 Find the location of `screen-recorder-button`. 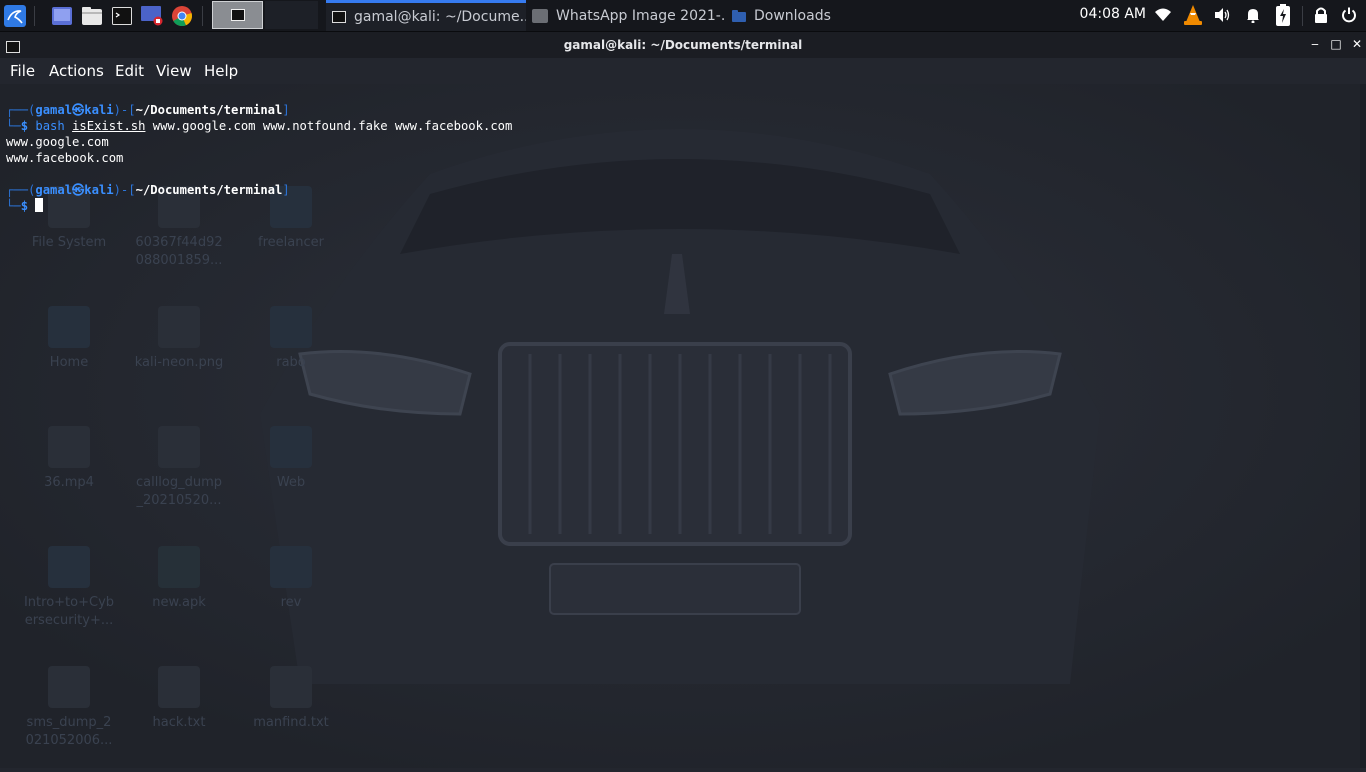

screen-recorder-button is located at coordinates (152, 15).